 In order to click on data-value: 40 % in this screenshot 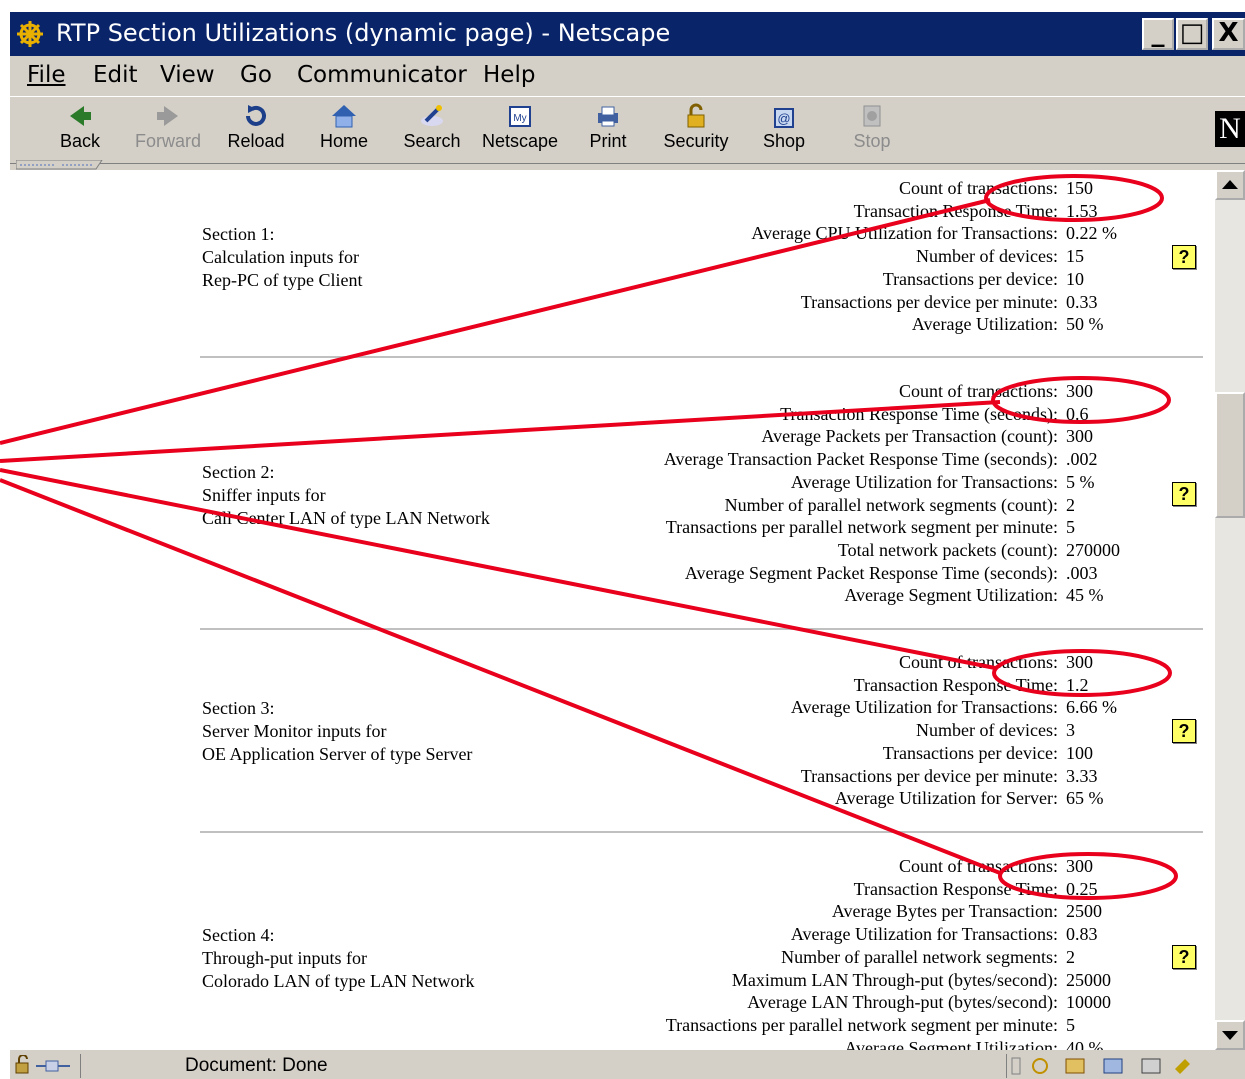, I will do `click(1085, 1043)`.